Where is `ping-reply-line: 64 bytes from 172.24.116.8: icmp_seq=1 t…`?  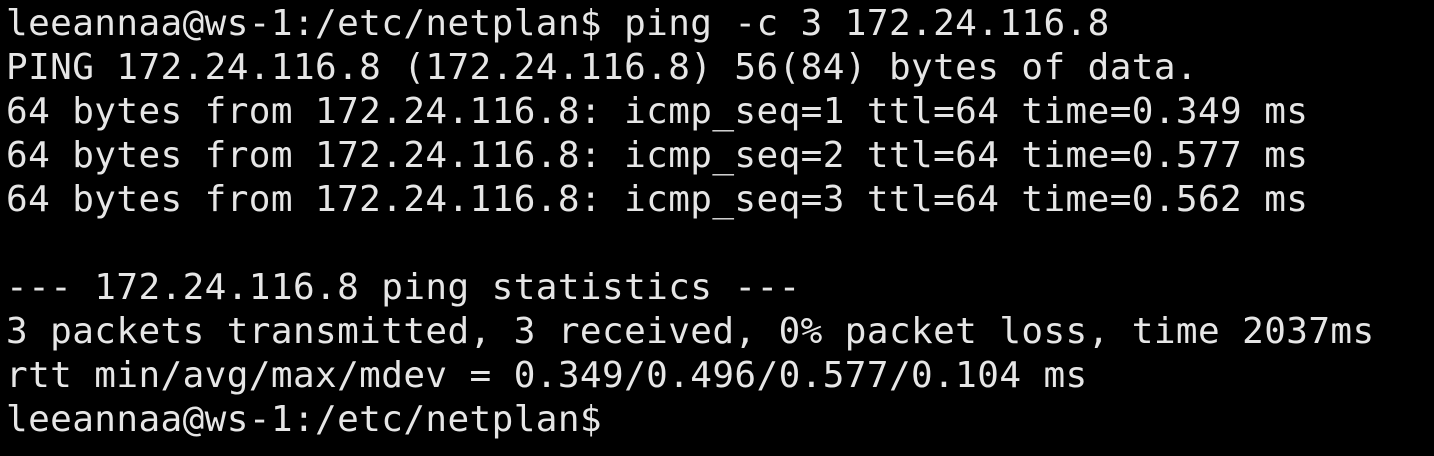 ping-reply-line: 64 bytes from 172.24.116.8: icmp_seq=1 t… is located at coordinates (657, 111).